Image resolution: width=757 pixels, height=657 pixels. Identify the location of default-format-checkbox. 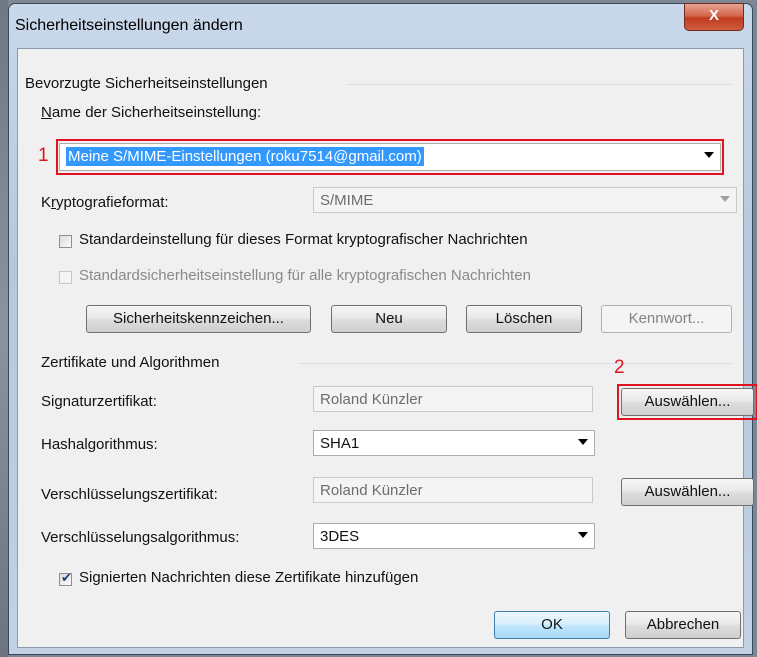
(65, 241).